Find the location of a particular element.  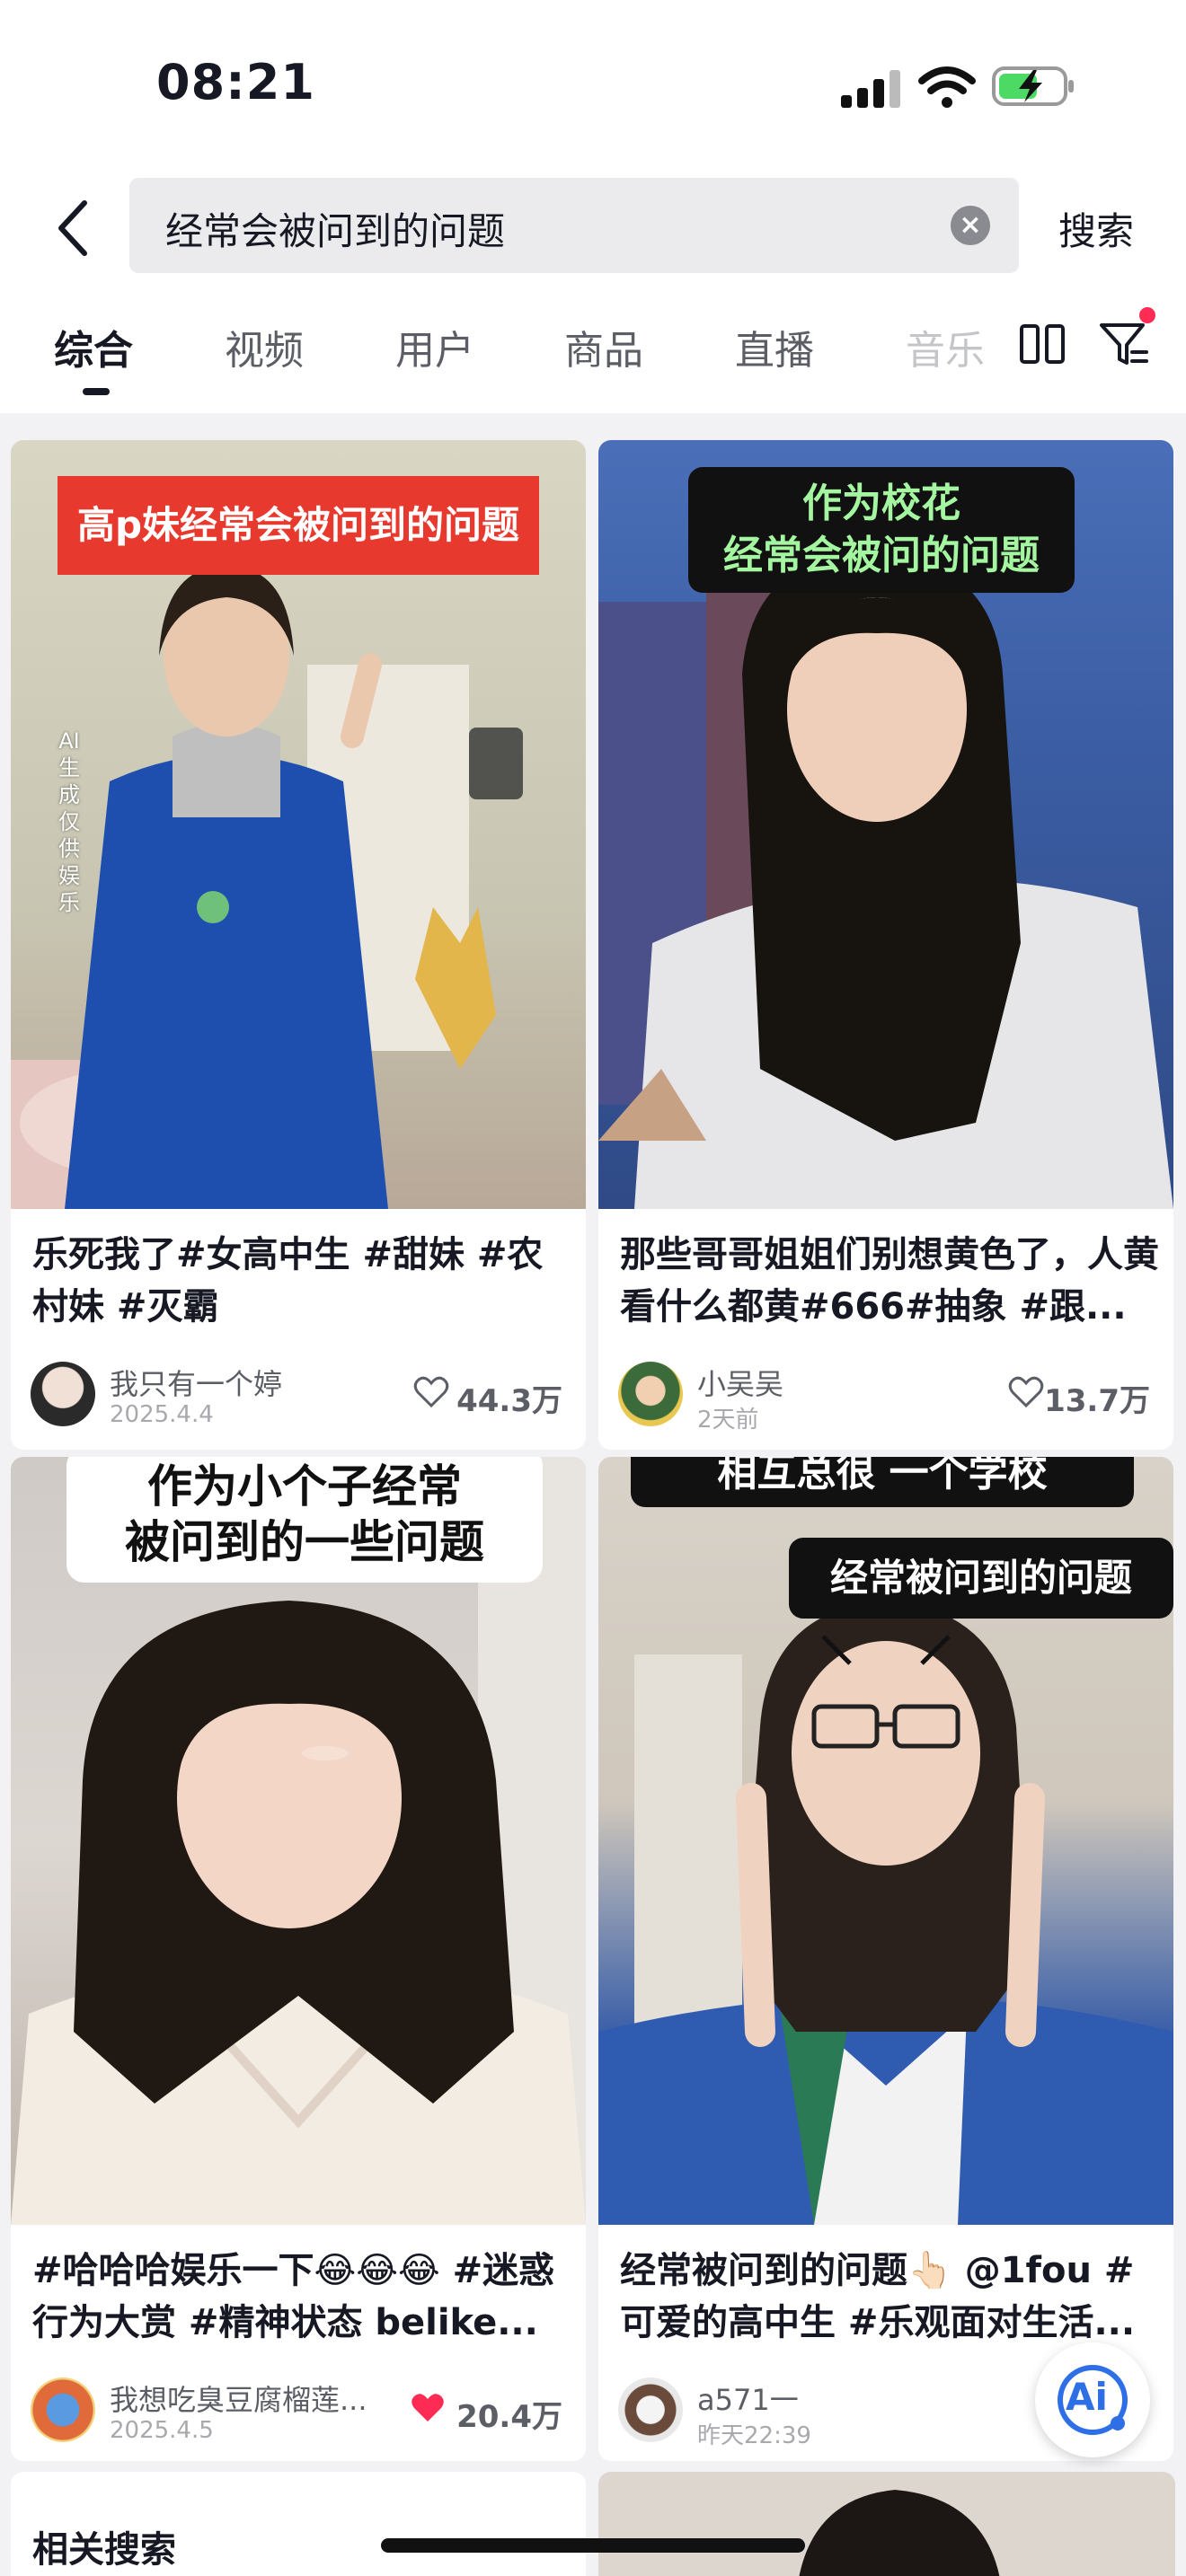

post-date: 昨天22:39 is located at coordinates (754, 2435).